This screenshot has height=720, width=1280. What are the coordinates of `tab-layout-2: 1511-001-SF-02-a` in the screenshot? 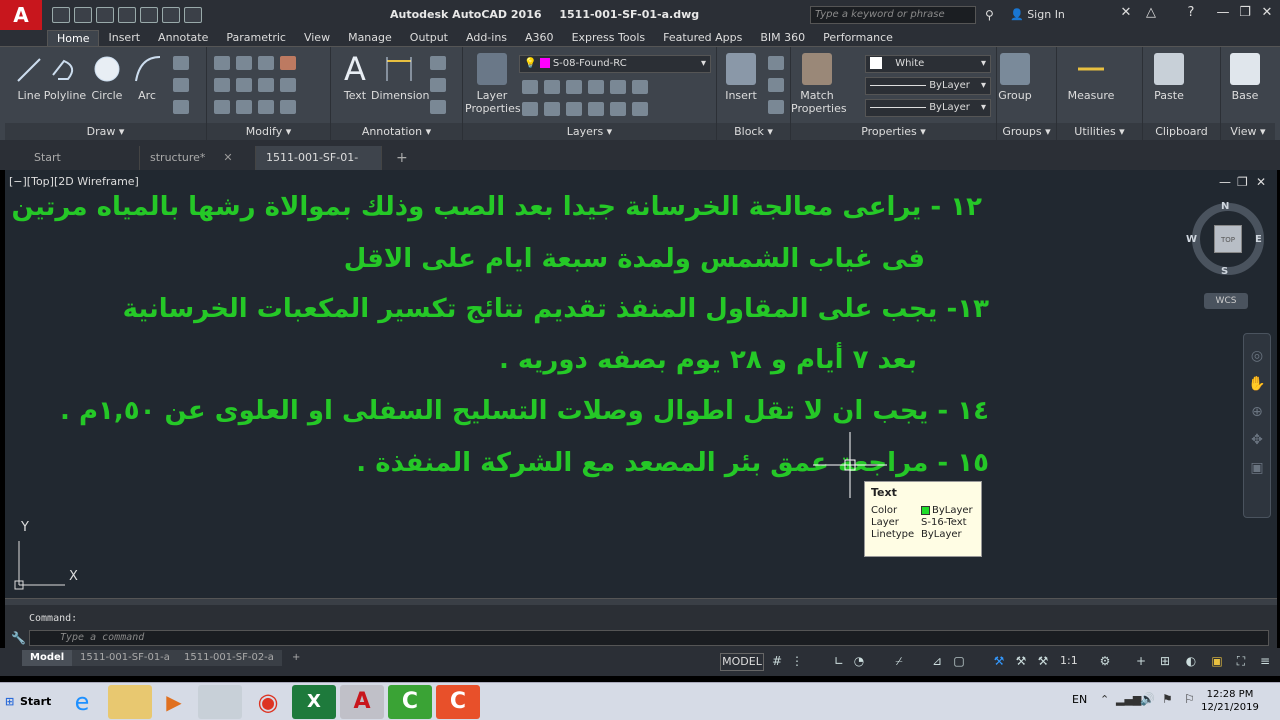 It's located at (229, 658).